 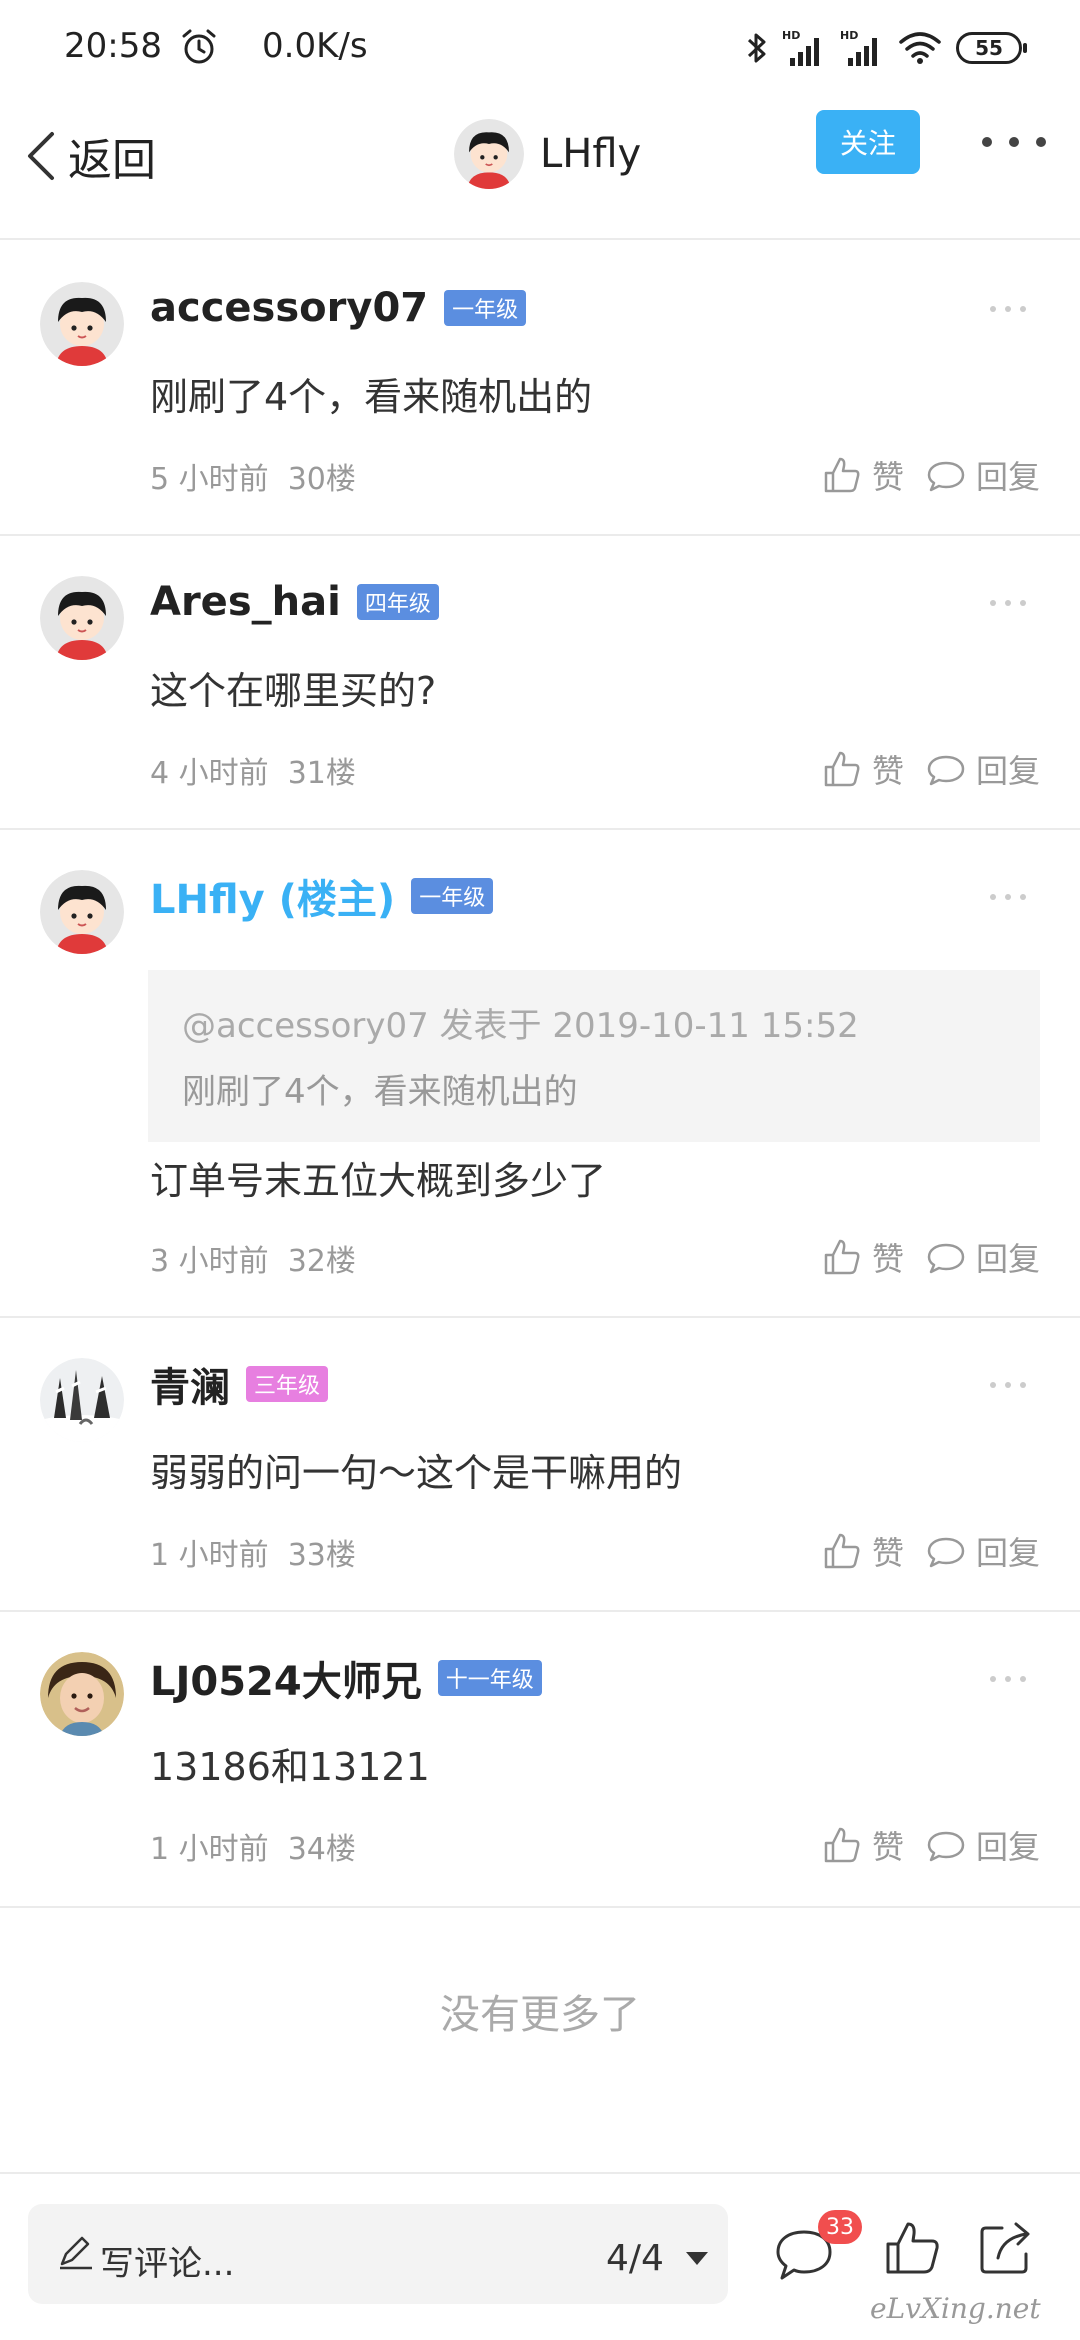 I want to click on comment-username: Ares_hai, so click(x=245, y=602).